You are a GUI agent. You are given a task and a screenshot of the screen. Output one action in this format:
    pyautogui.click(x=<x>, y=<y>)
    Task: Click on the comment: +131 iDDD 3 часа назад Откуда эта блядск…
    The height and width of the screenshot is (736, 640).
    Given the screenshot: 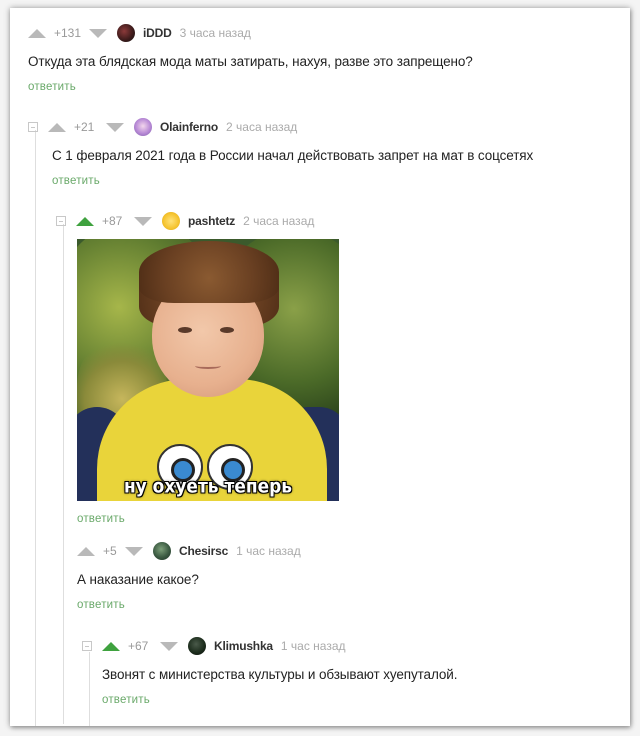 What is the action you would take?
    pyautogui.click(x=323, y=57)
    